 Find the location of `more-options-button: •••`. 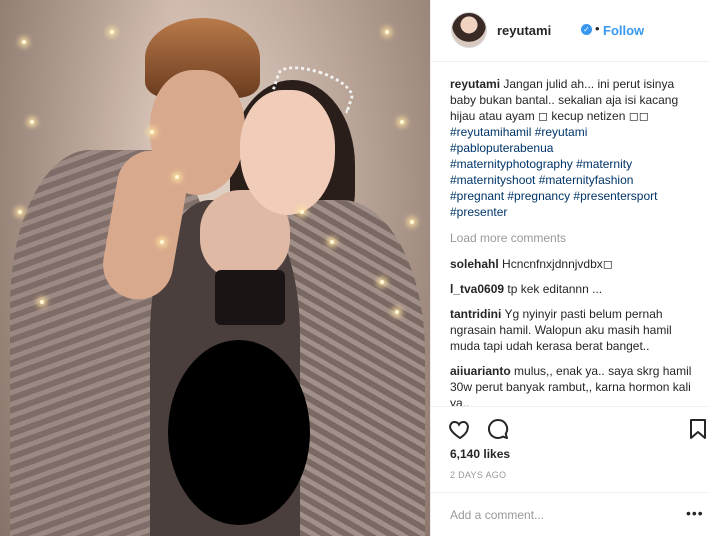

more-options-button: ••• is located at coordinates (695, 513).